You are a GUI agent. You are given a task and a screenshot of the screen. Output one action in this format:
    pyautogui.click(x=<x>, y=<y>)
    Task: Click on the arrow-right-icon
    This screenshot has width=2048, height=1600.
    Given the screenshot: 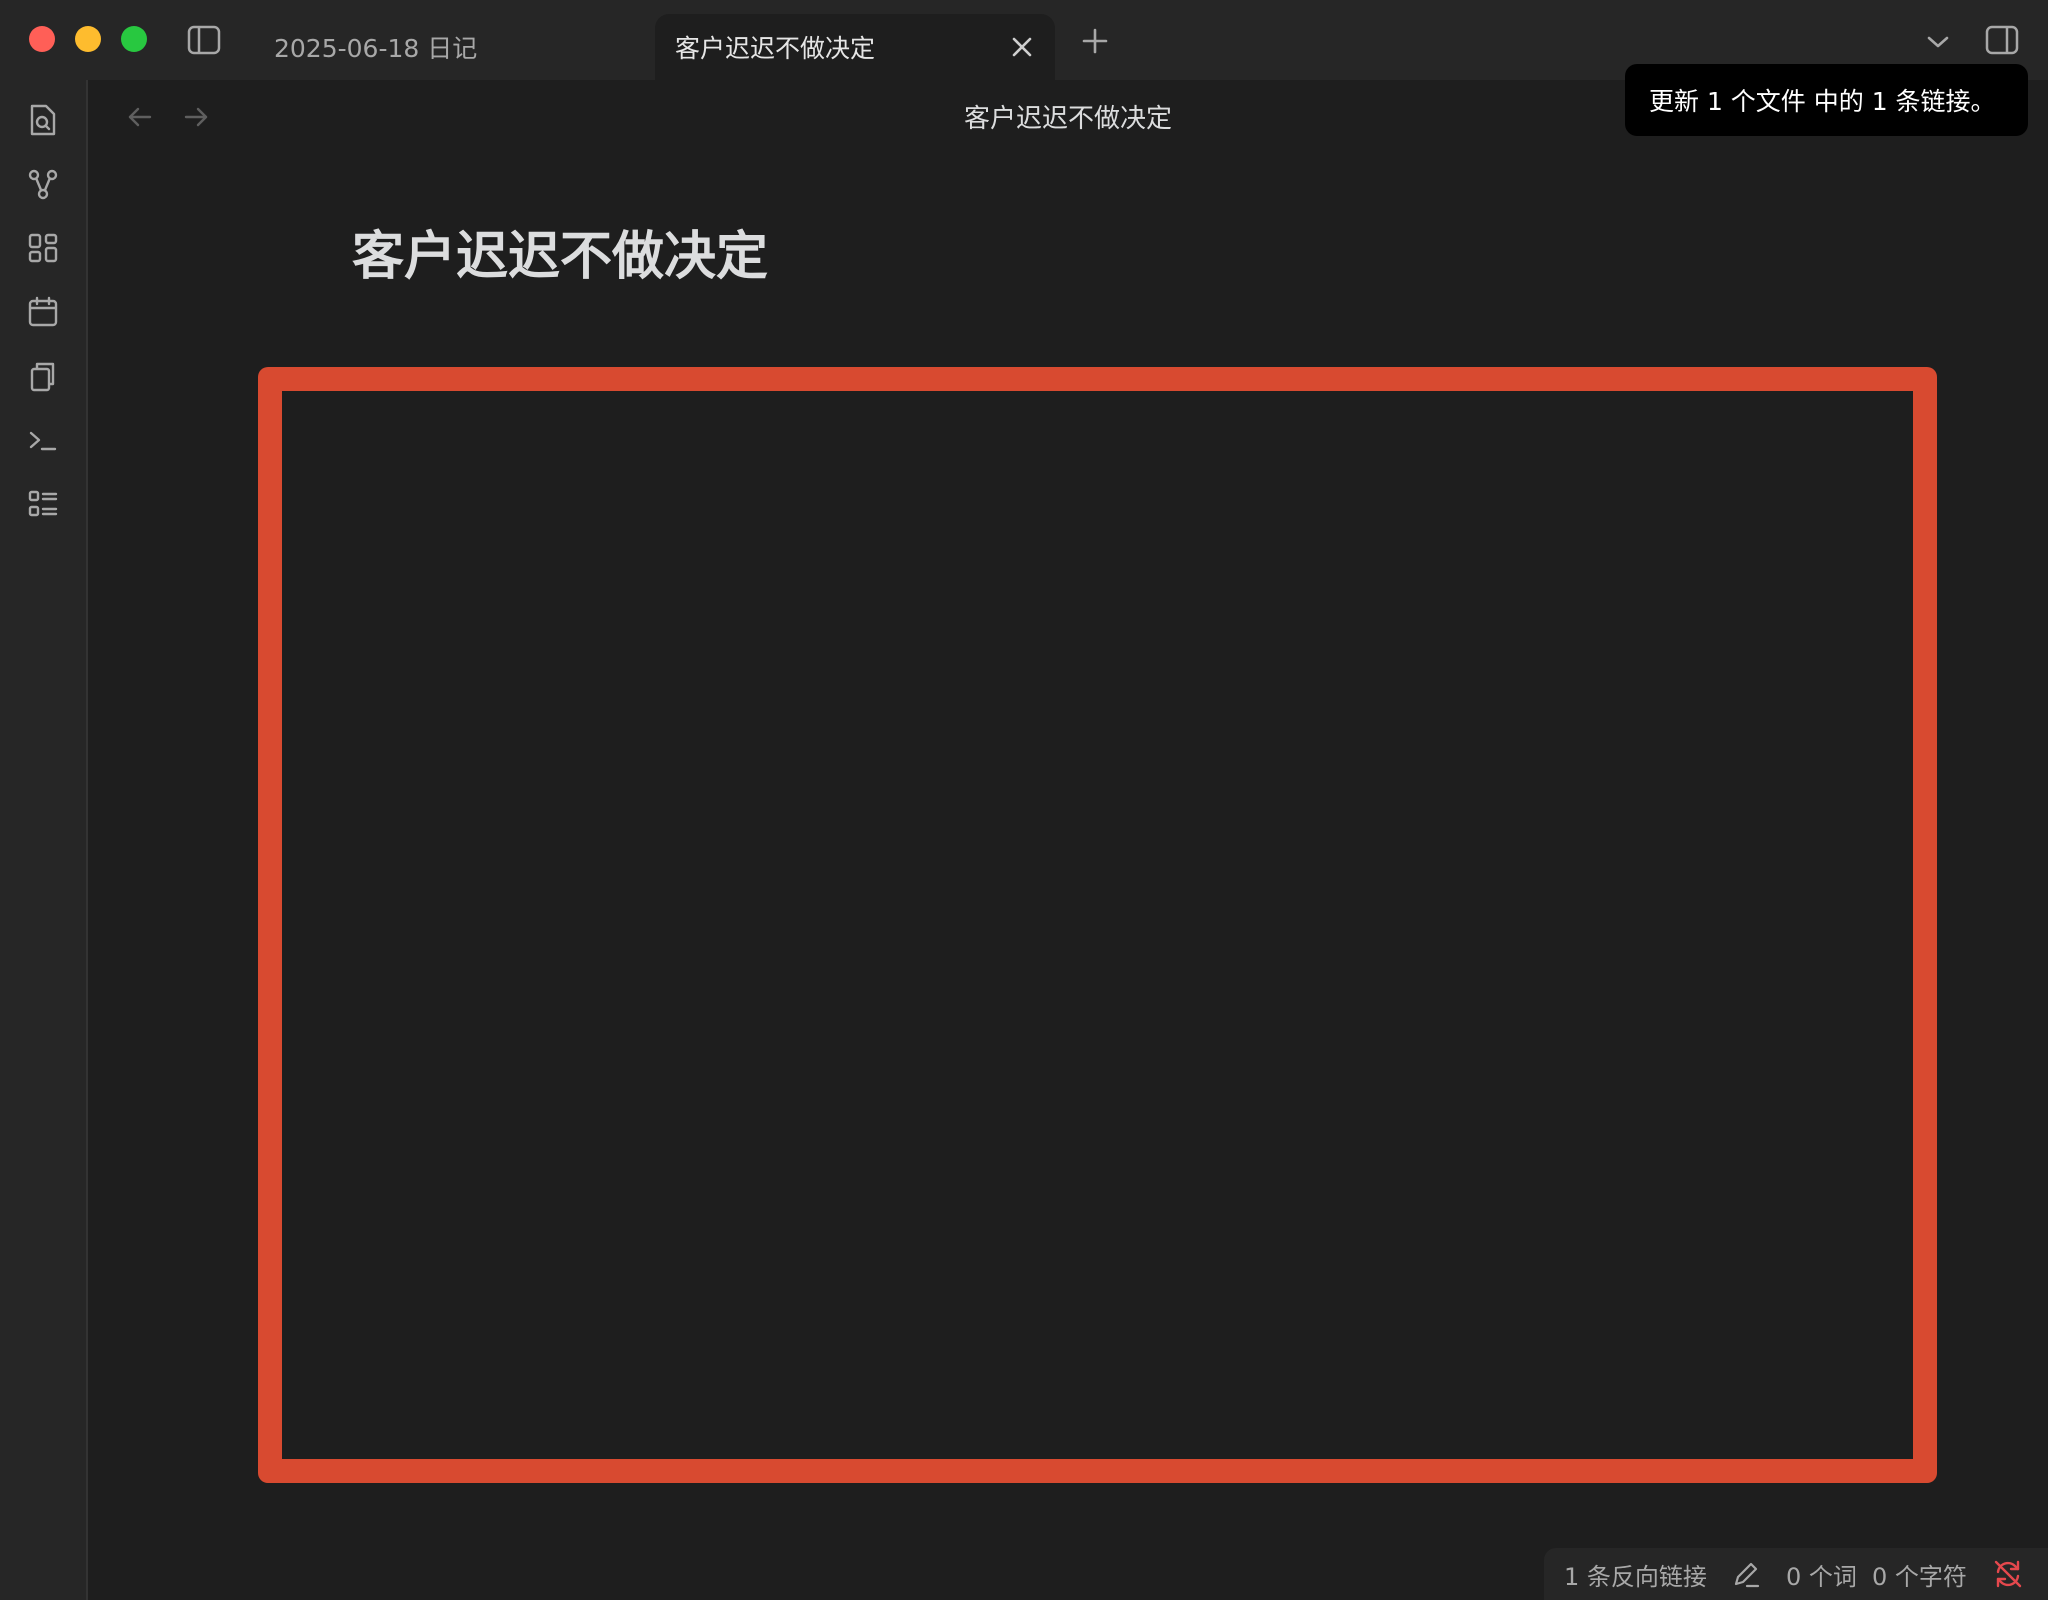 What is the action you would take?
    pyautogui.click(x=196, y=117)
    